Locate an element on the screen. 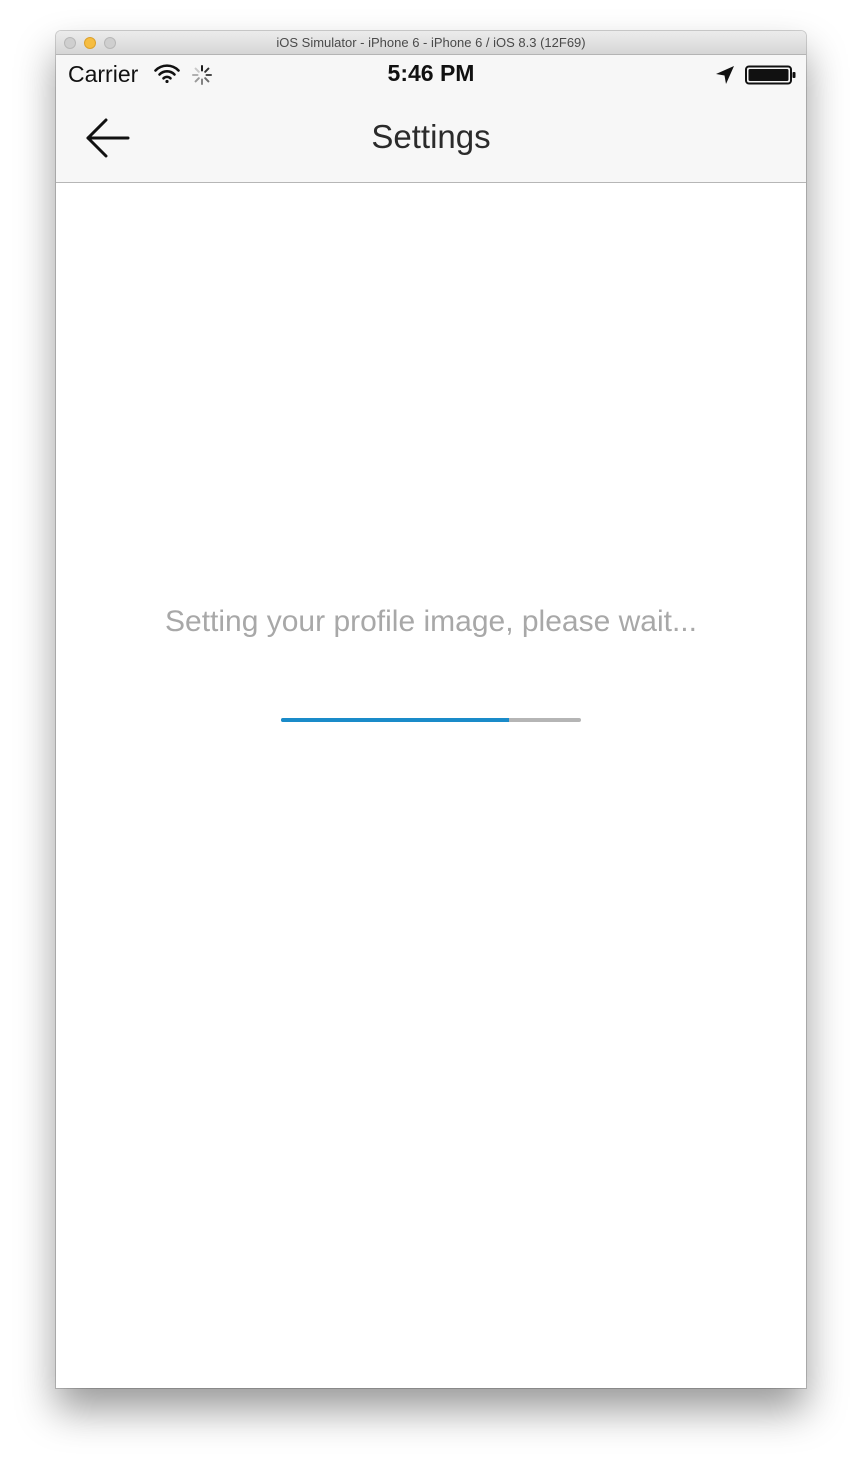 The height and width of the screenshot is (1468, 862). upload-progress-bar is located at coordinates (431, 720).